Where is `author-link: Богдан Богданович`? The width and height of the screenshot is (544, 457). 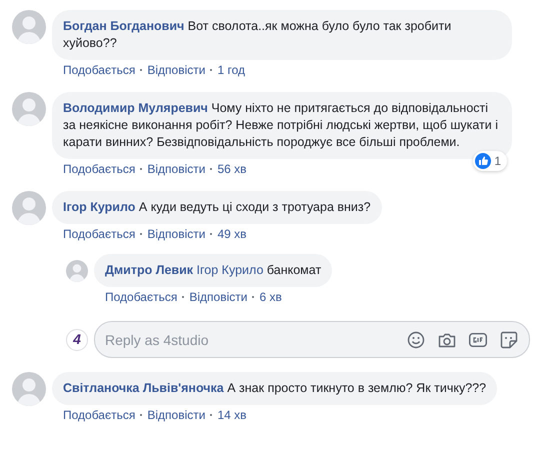 author-link: Богдан Богданович is located at coordinates (123, 26).